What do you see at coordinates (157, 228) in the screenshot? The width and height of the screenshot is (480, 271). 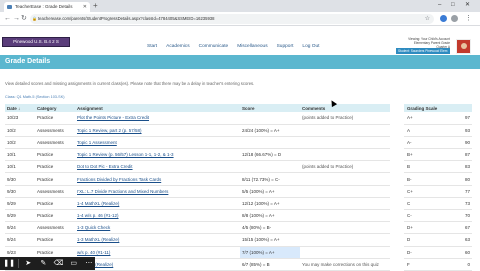 I see `grade-assignment-link: 1-3 Quick Check` at bounding box center [157, 228].